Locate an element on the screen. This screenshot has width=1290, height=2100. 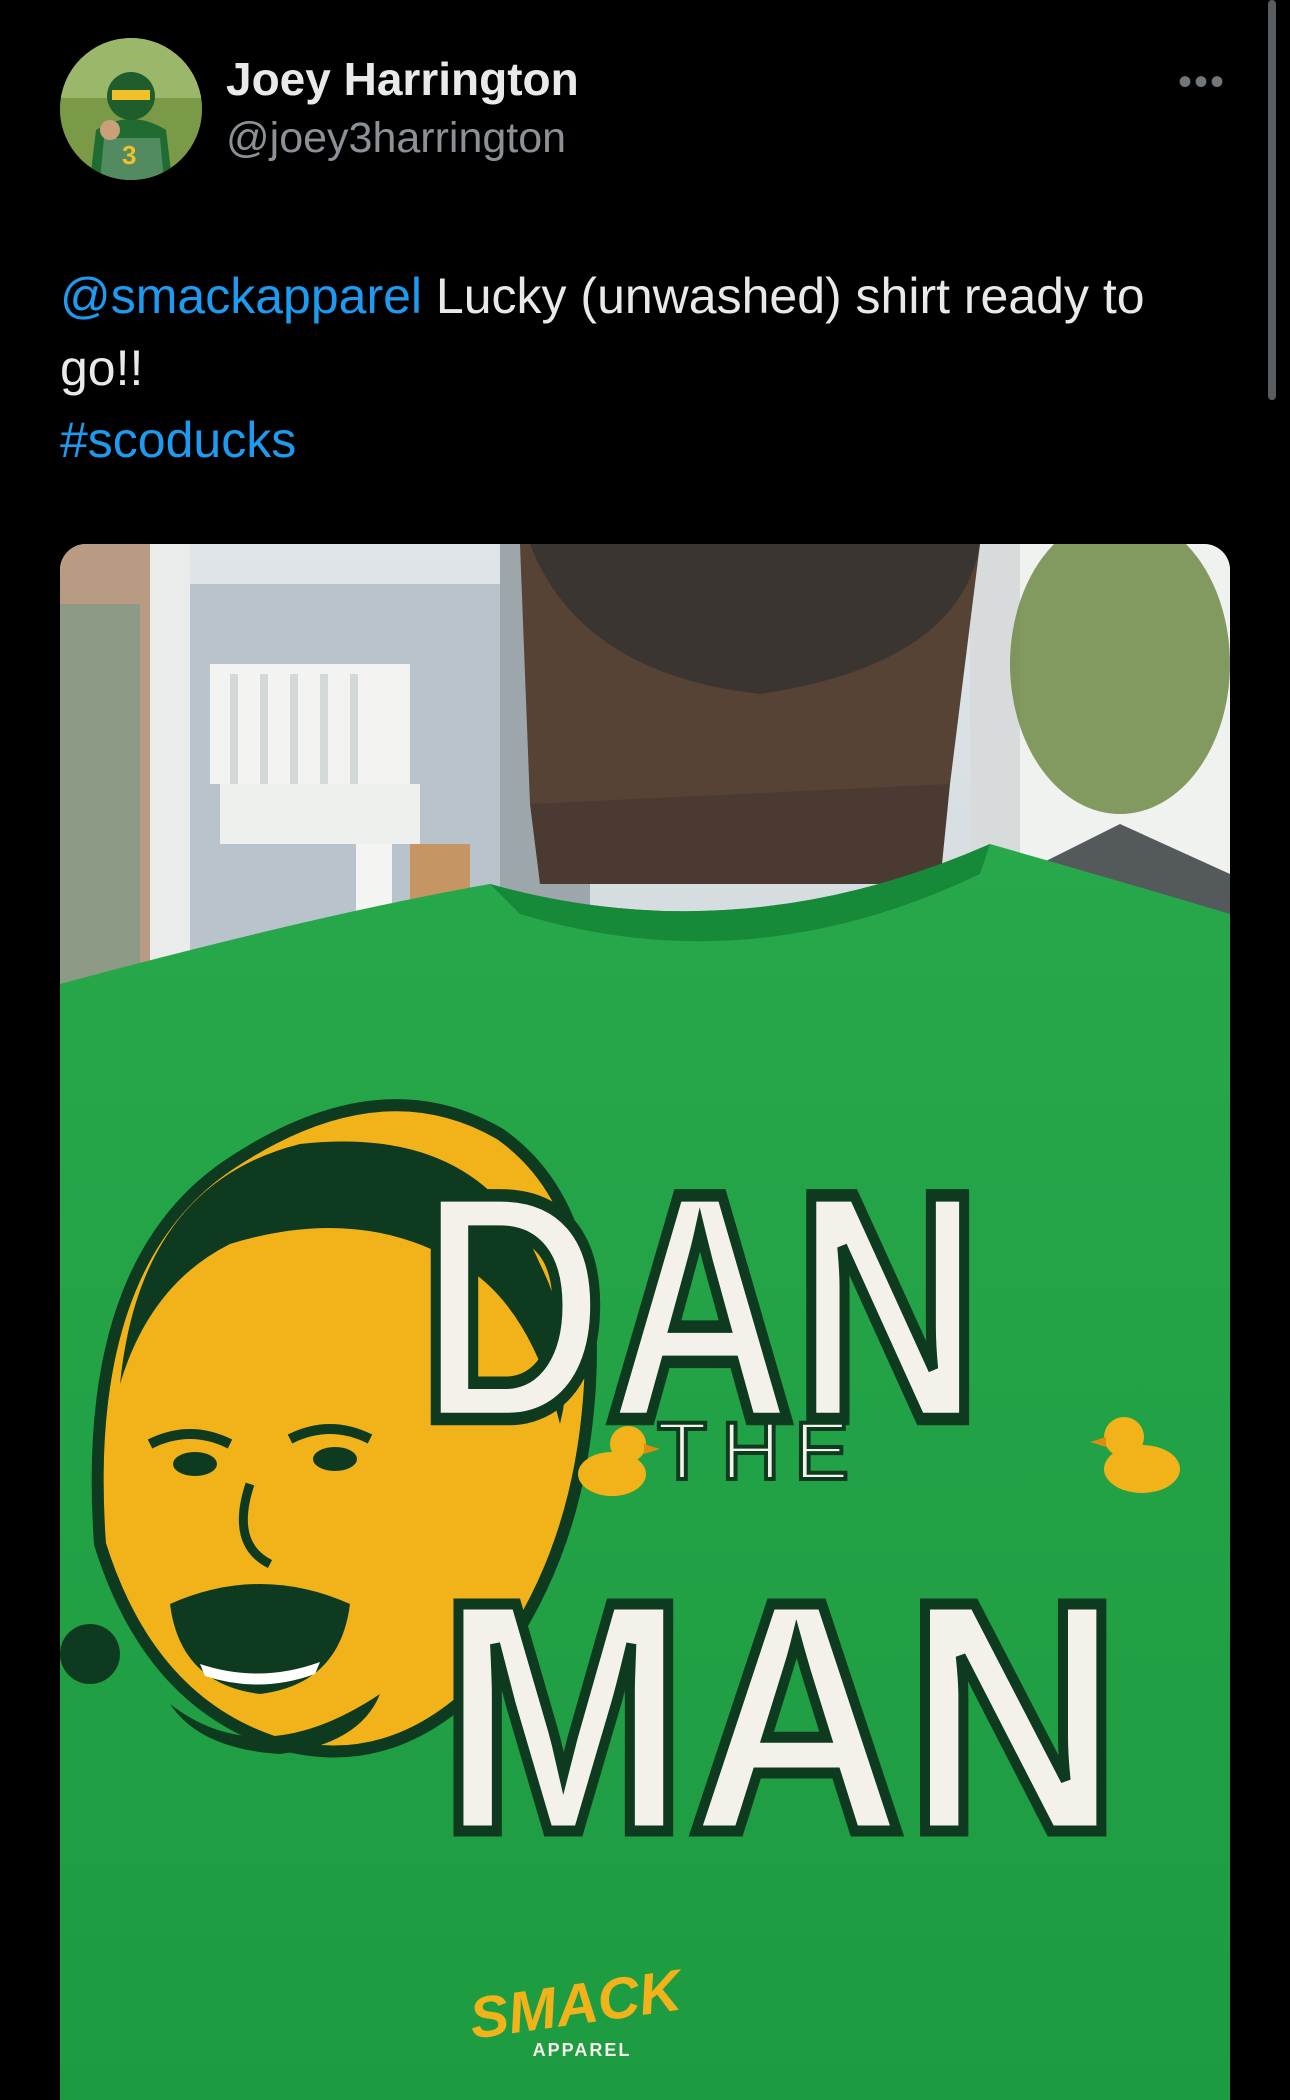
avatar-photo: 3 is located at coordinates (131, 109).